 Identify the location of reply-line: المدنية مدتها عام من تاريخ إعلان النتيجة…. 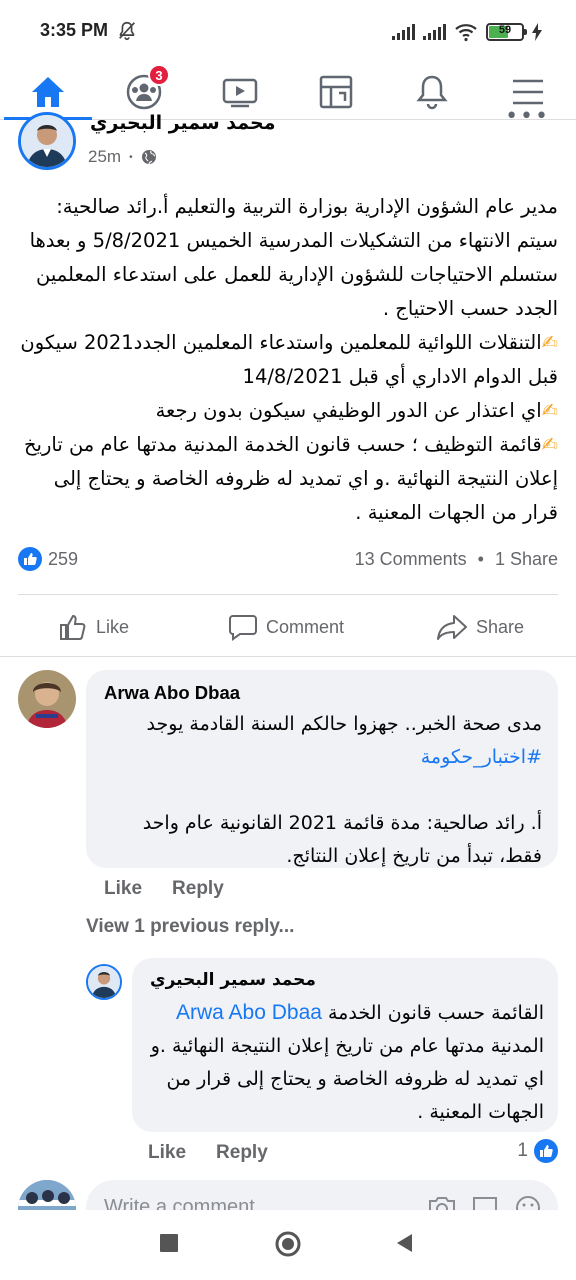
(347, 1079).